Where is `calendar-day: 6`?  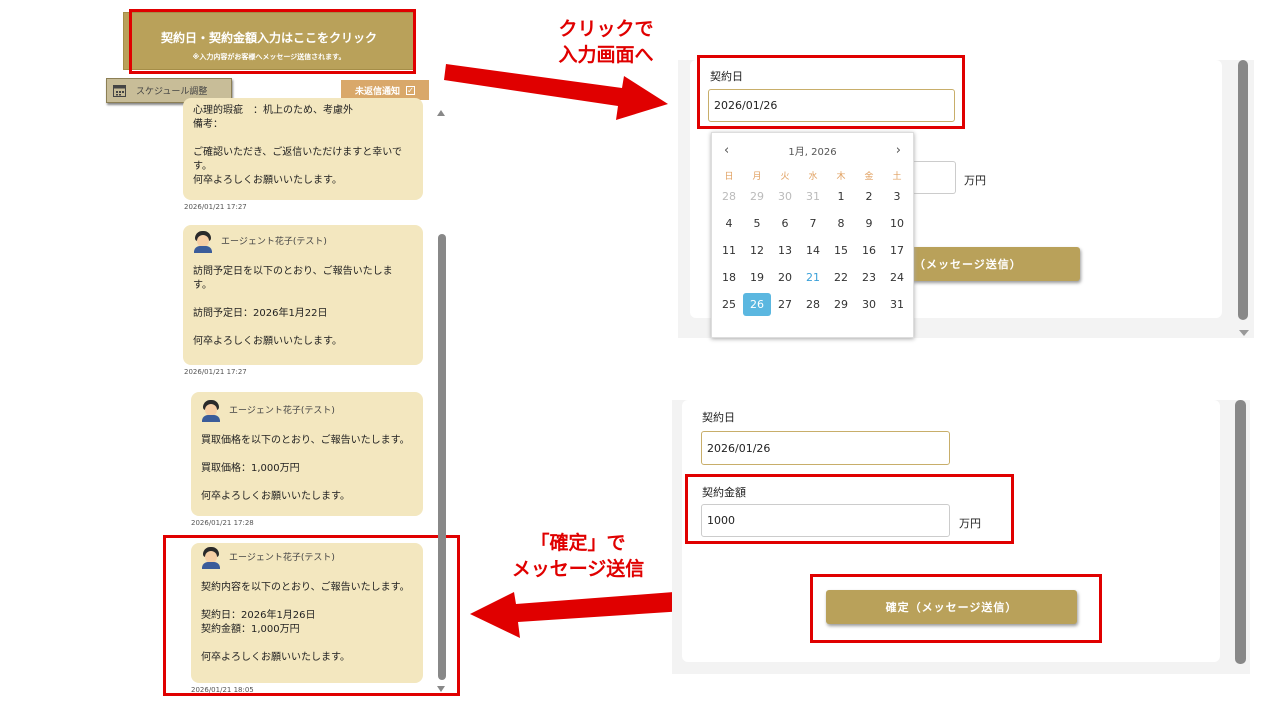 calendar-day: 6 is located at coordinates (785, 223).